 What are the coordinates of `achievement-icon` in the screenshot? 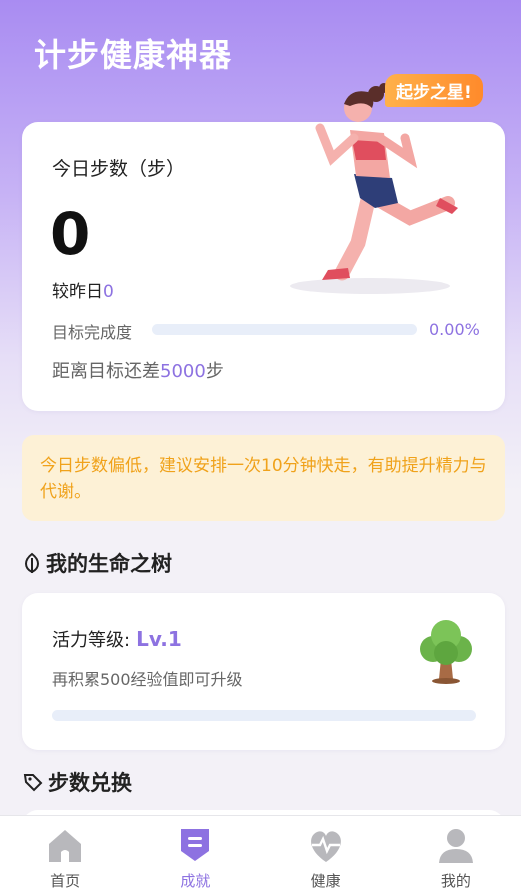 It's located at (195, 845).